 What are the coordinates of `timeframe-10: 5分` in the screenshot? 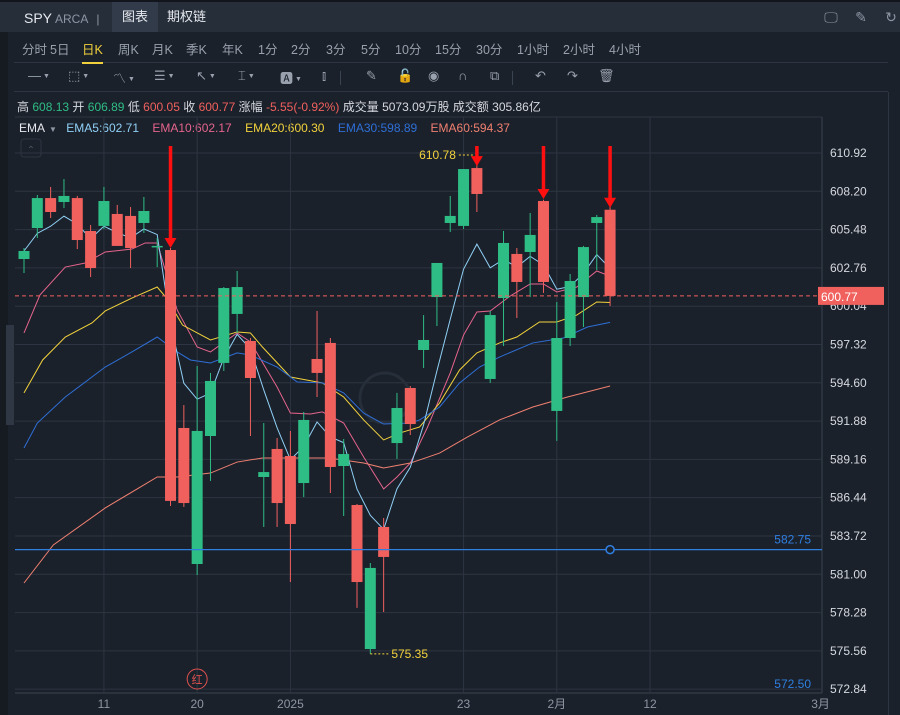 It's located at (370, 48).